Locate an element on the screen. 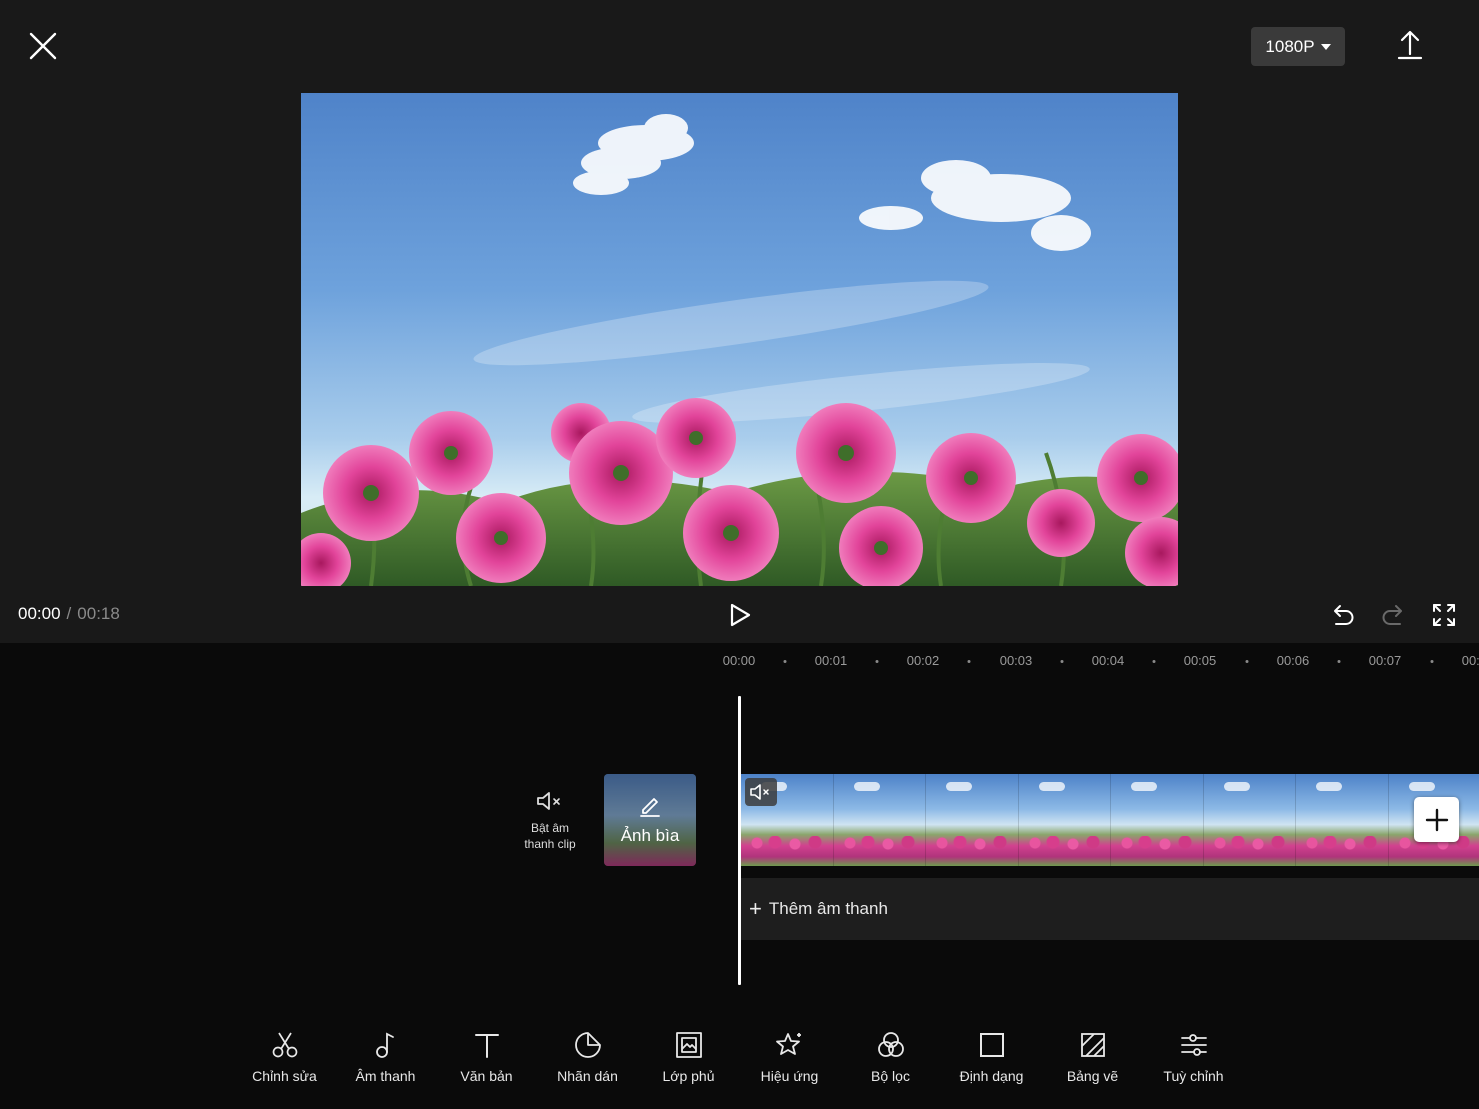 This screenshot has height=1109, width=1479. add-clip-button is located at coordinates (1436, 819).